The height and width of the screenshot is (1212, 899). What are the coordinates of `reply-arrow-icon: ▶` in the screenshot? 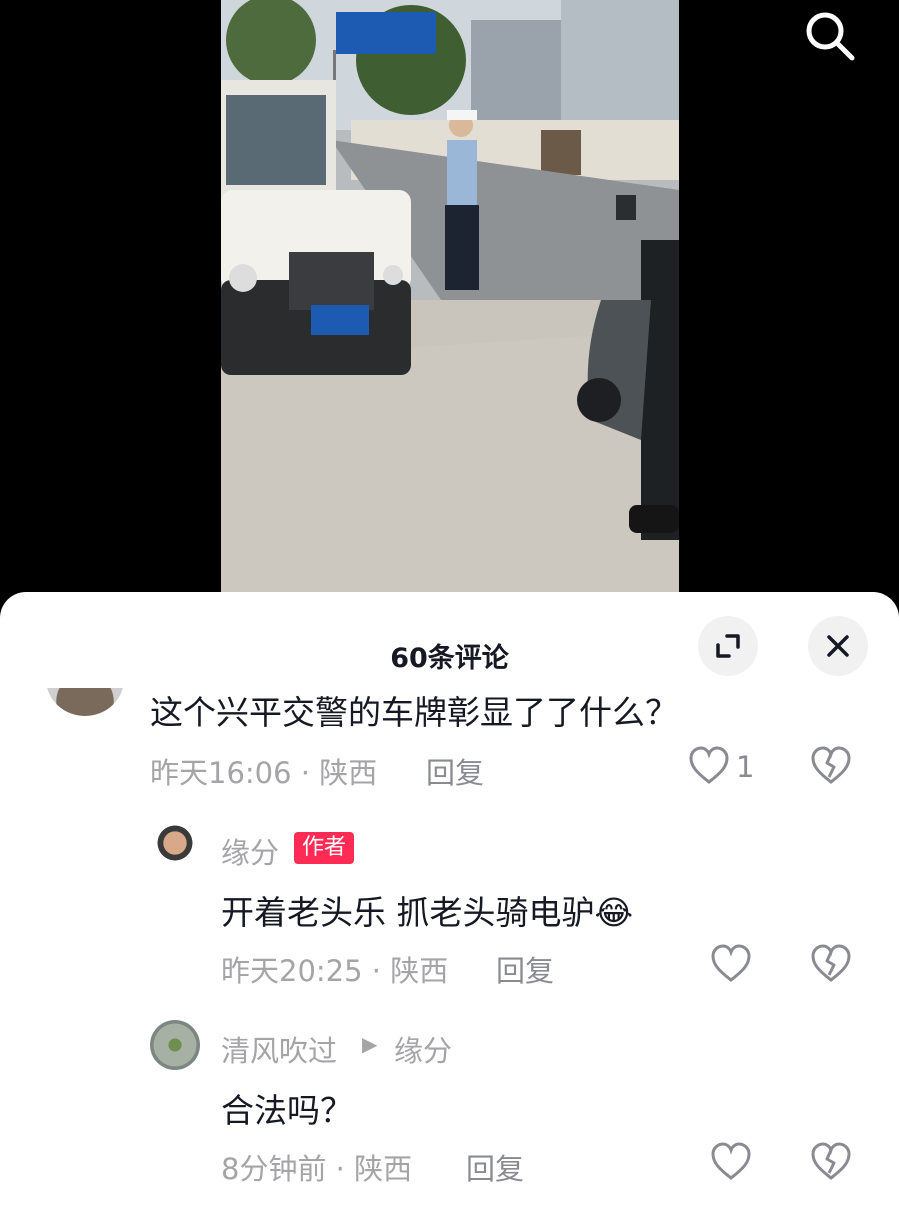 It's located at (370, 1044).